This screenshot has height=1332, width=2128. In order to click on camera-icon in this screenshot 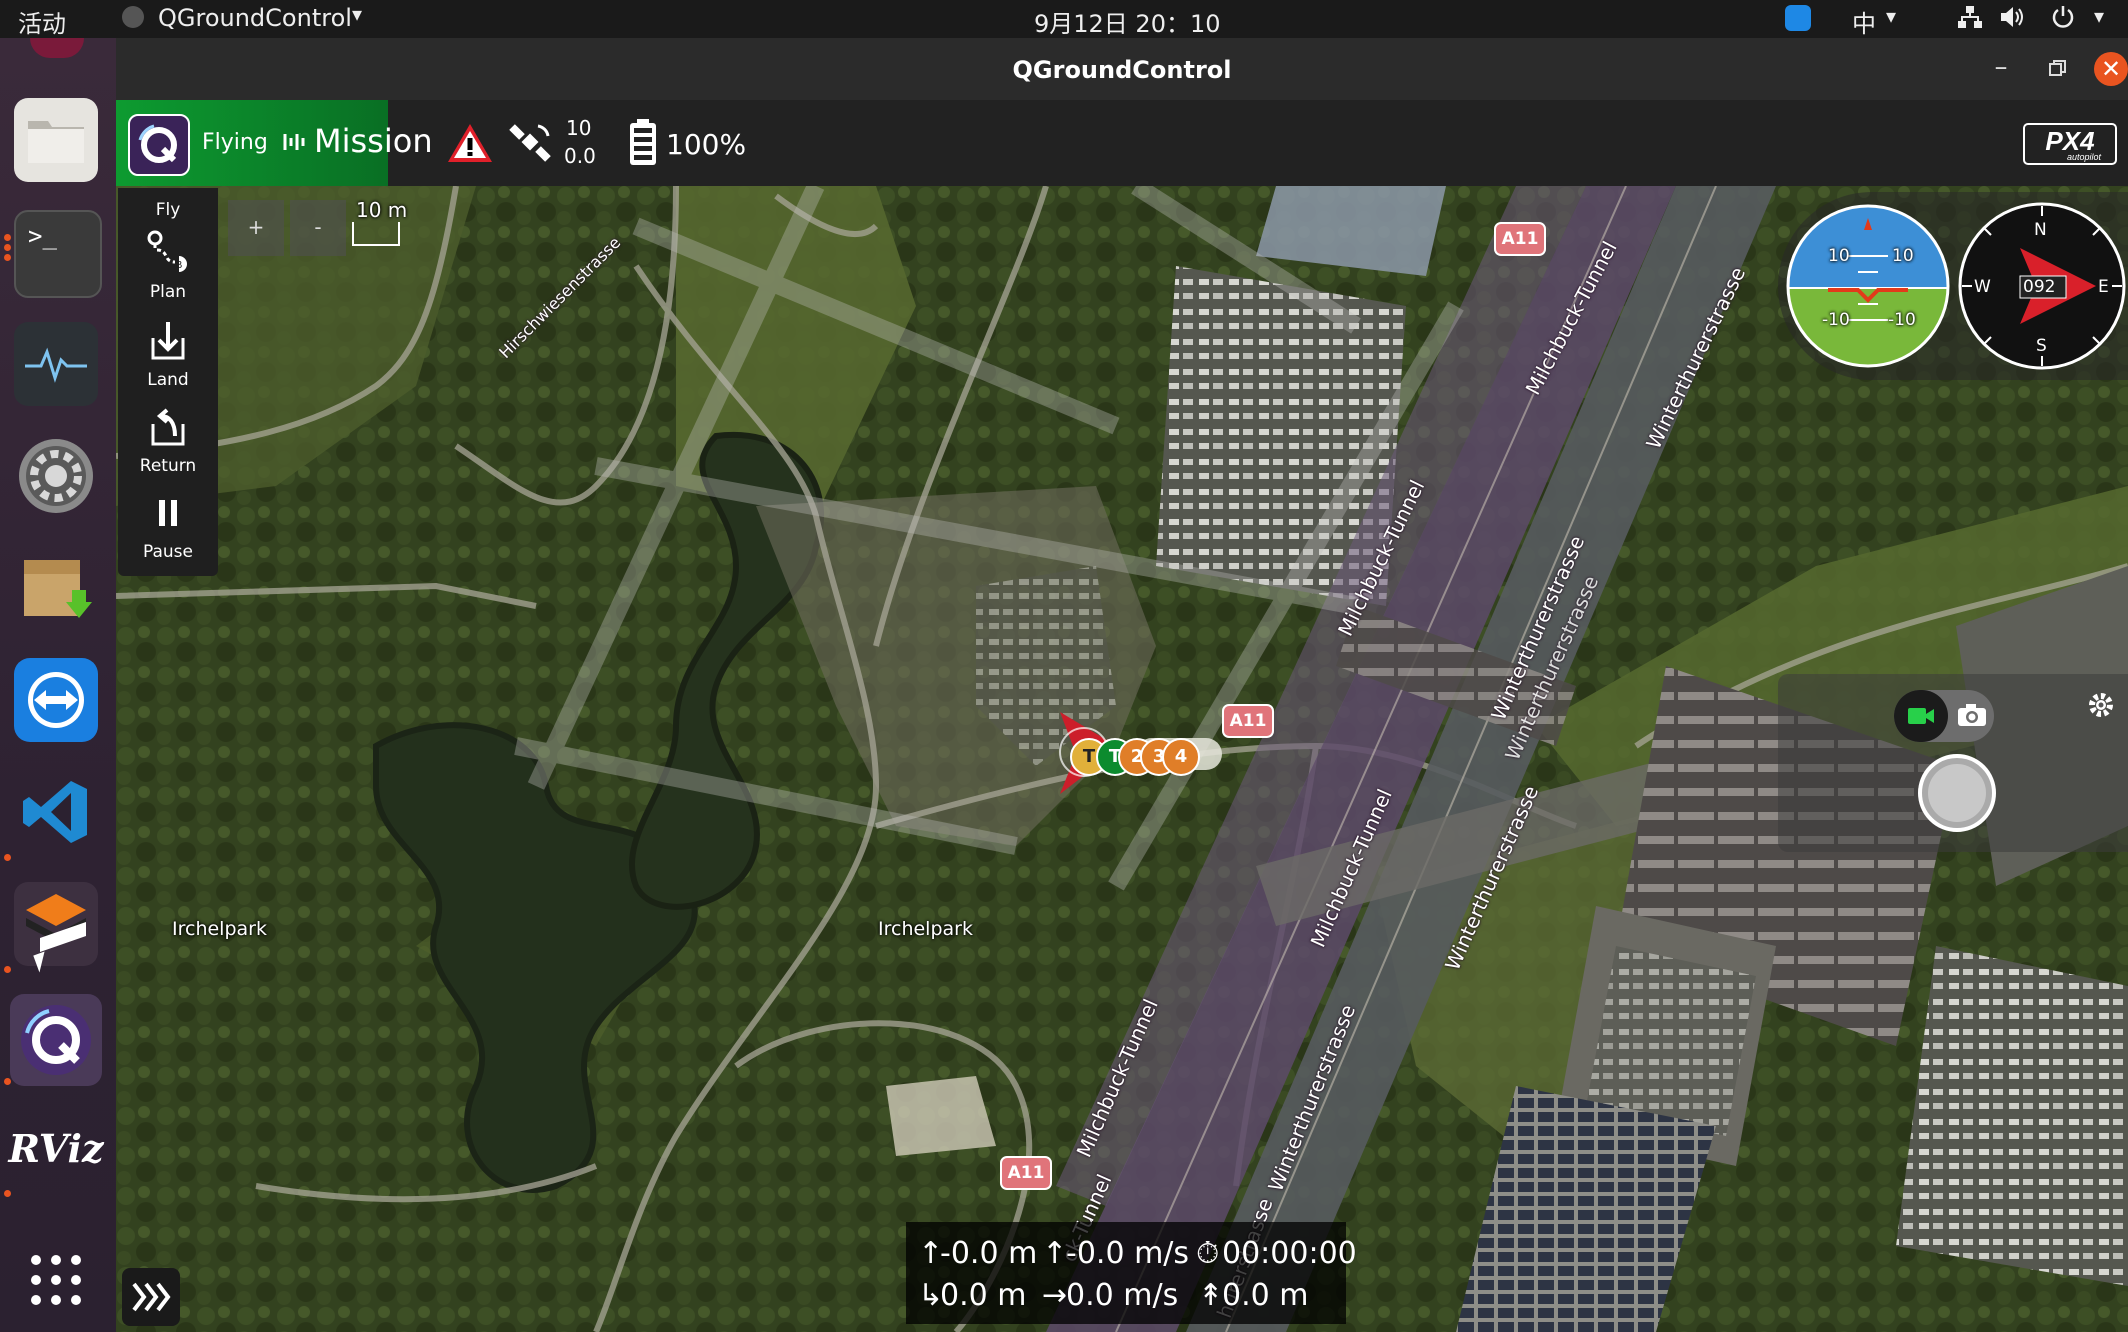, I will do `click(1972, 715)`.